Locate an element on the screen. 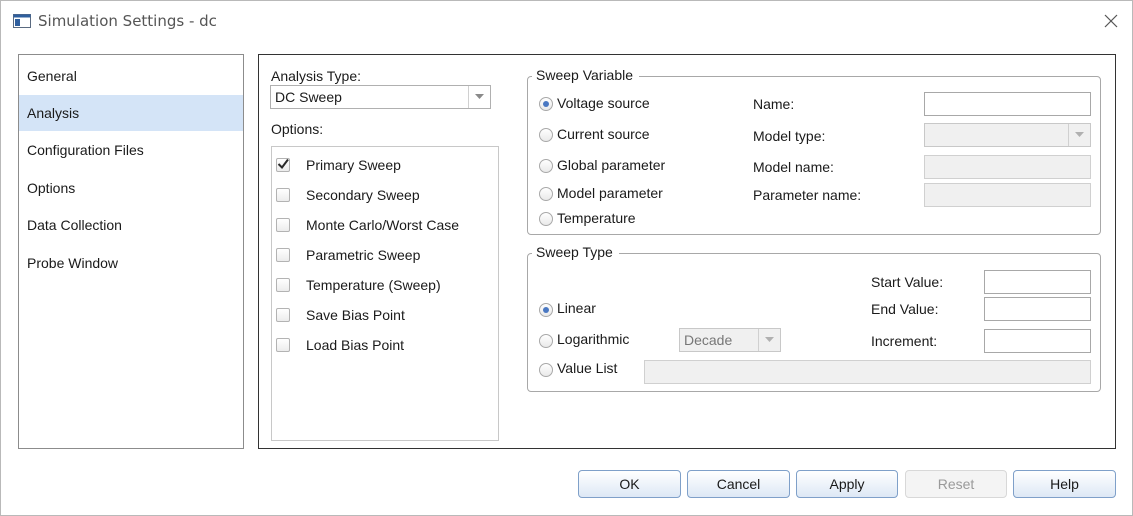 Image resolution: width=1133 pixels, height=516 pixels. start-value-label: Start Value: is located at coordinates (907, 282).